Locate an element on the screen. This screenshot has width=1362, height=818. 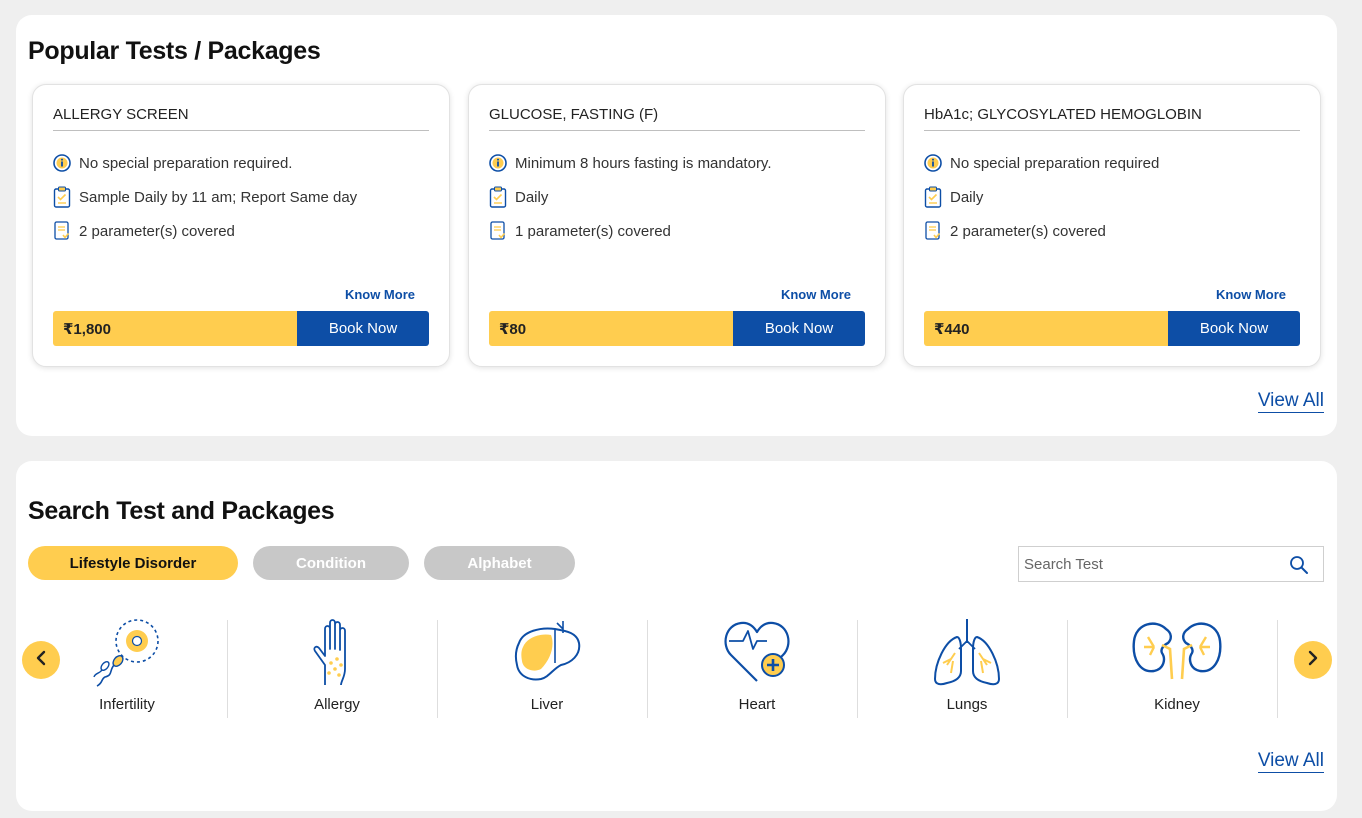
infertility-icon is located at coordinates (127, 654).